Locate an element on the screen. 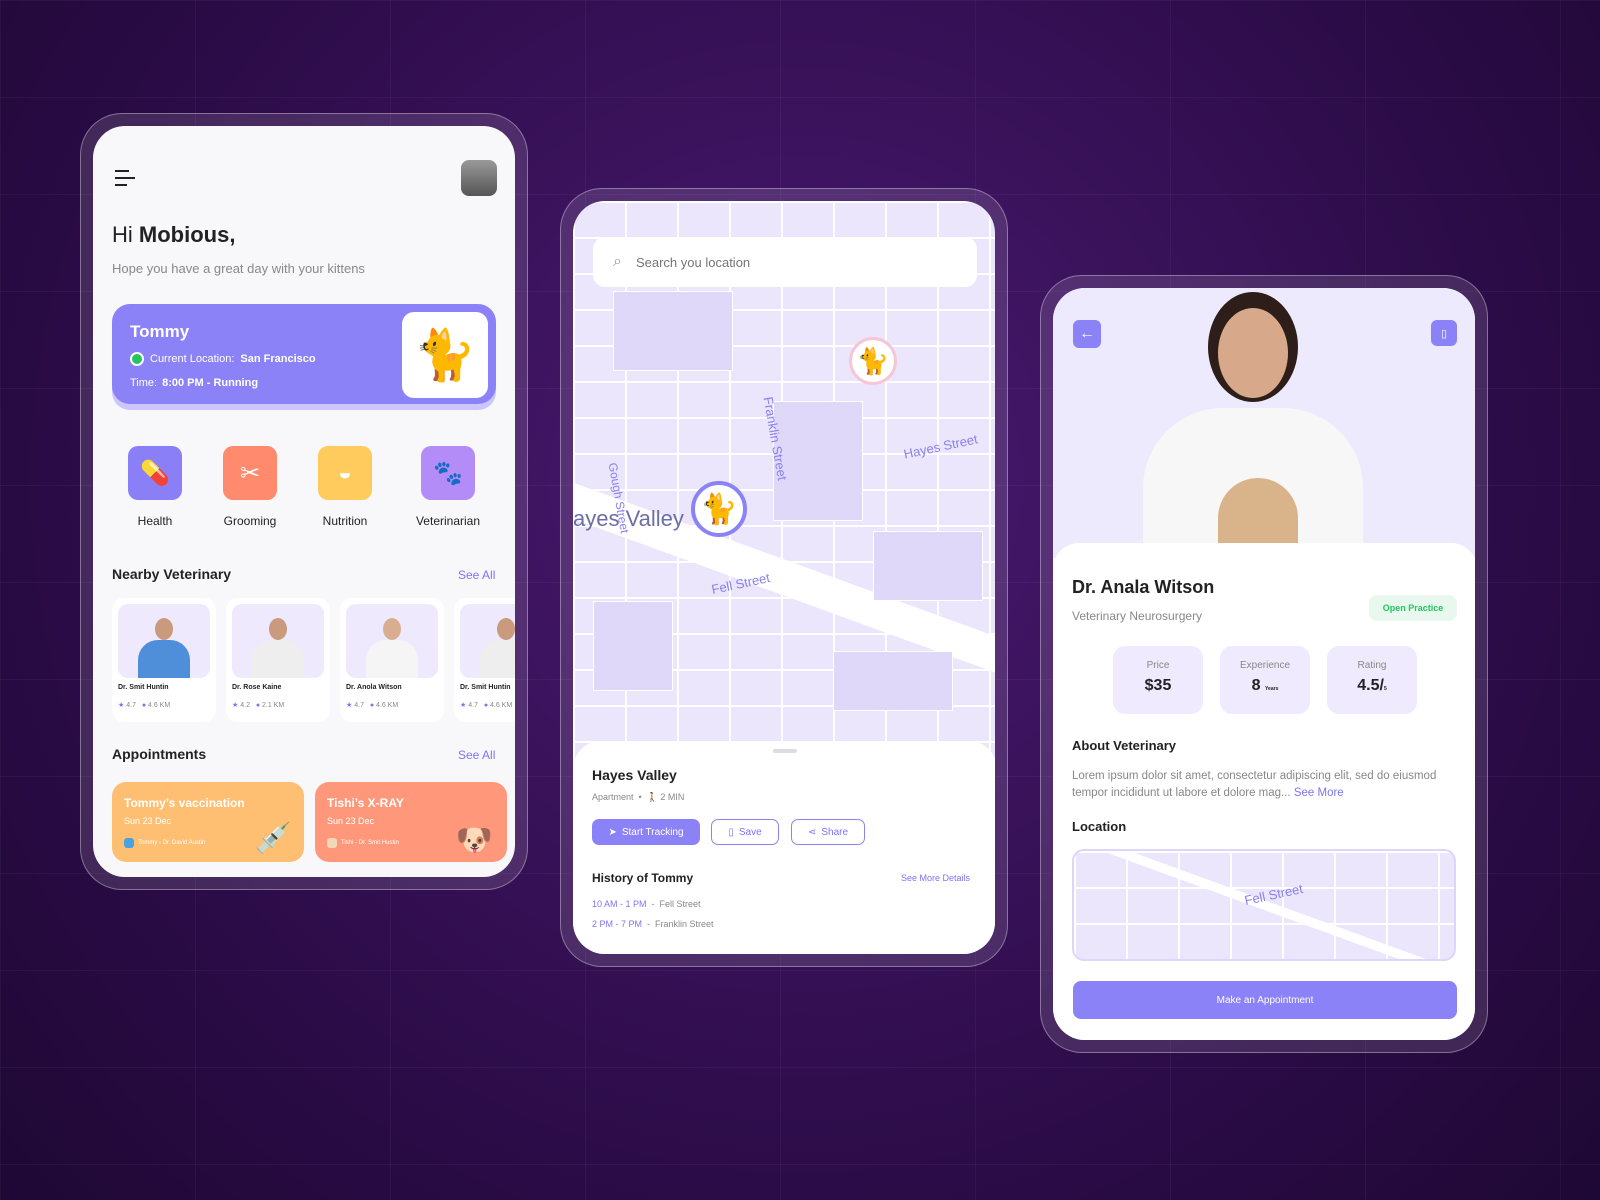  location-map: Fell Street is located at coordinates (1264, 905).